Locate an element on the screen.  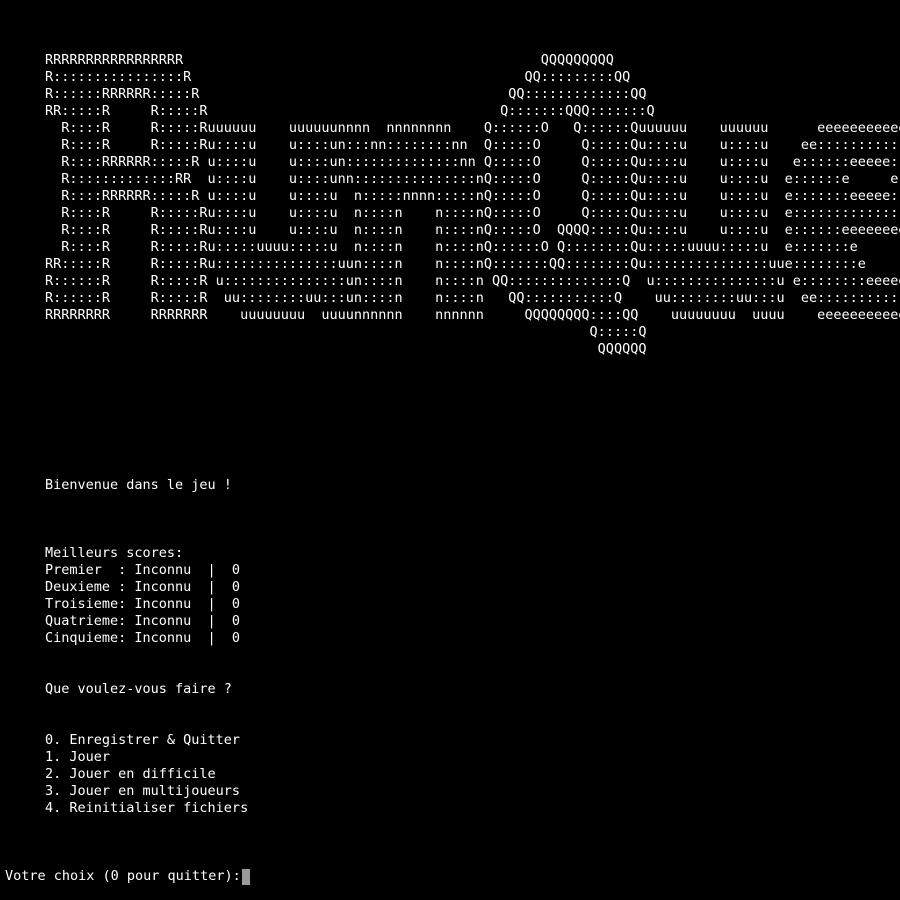
menu-option-multiplayer: 3. Jouer en multijoueurs is located at coordinates (143, 791).